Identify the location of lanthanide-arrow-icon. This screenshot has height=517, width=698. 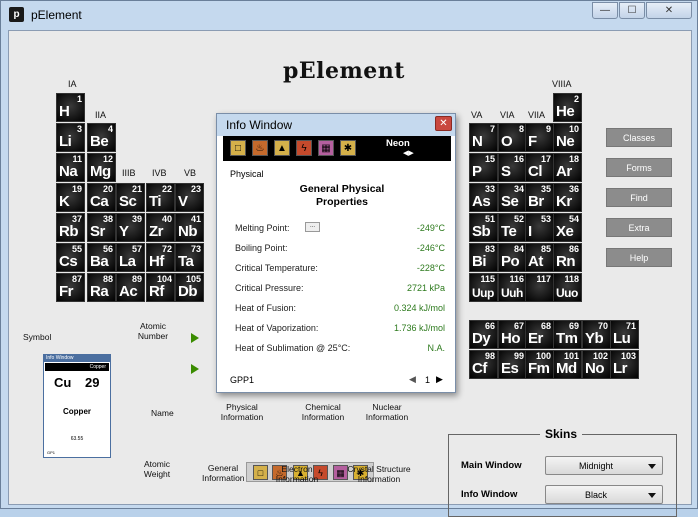
(195, 338).